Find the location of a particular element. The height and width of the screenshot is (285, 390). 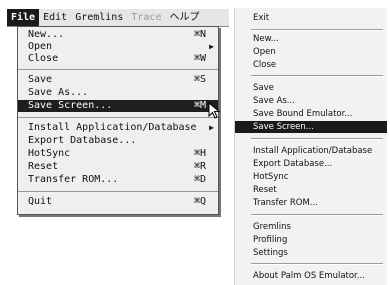

menu-item-gremlins: Gremlins is located at coordinates (311, 227).